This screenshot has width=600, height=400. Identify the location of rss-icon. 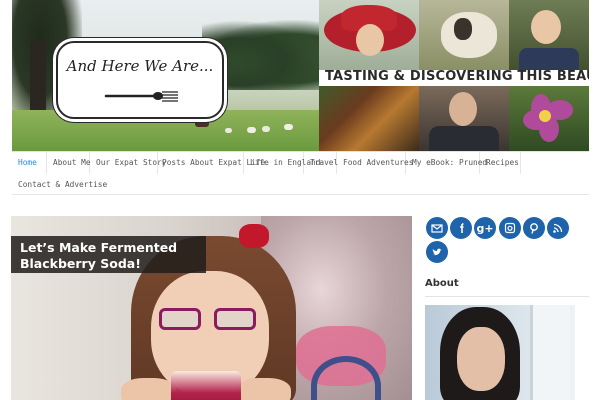
(558, 228).